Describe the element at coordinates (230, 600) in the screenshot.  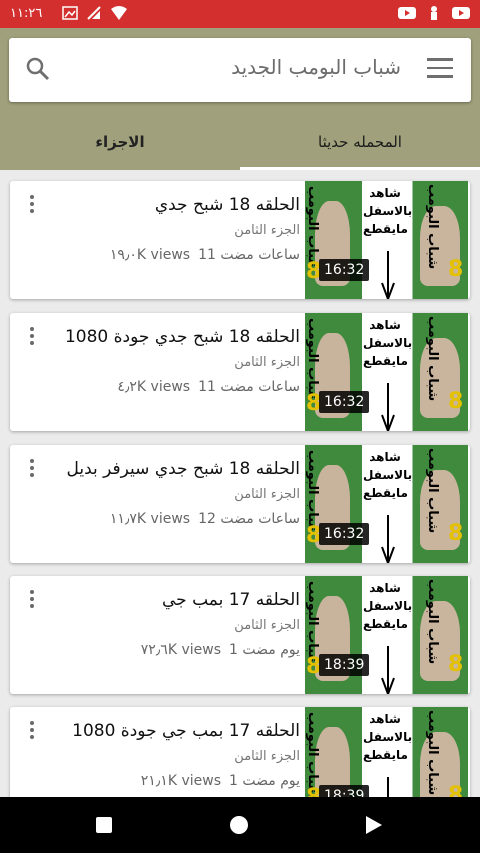
I see `video-title: الحلقه 17 بمب جي` at that location.